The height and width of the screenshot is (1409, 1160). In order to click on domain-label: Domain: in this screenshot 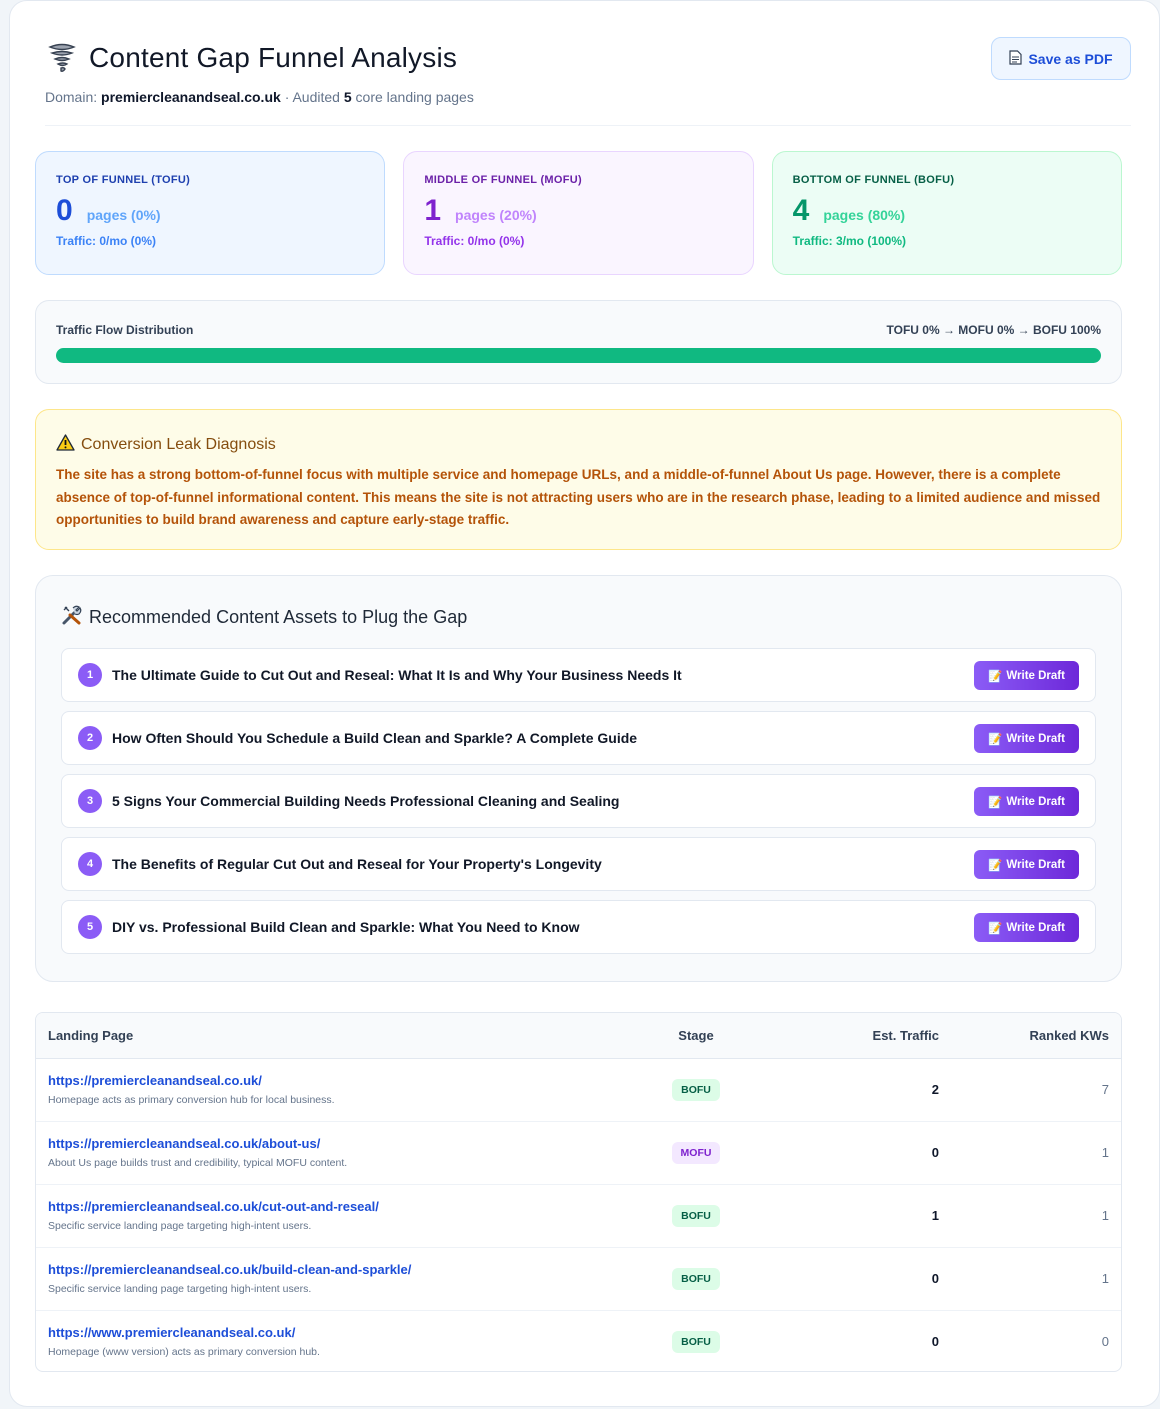, I will do `click(71, 97)`.